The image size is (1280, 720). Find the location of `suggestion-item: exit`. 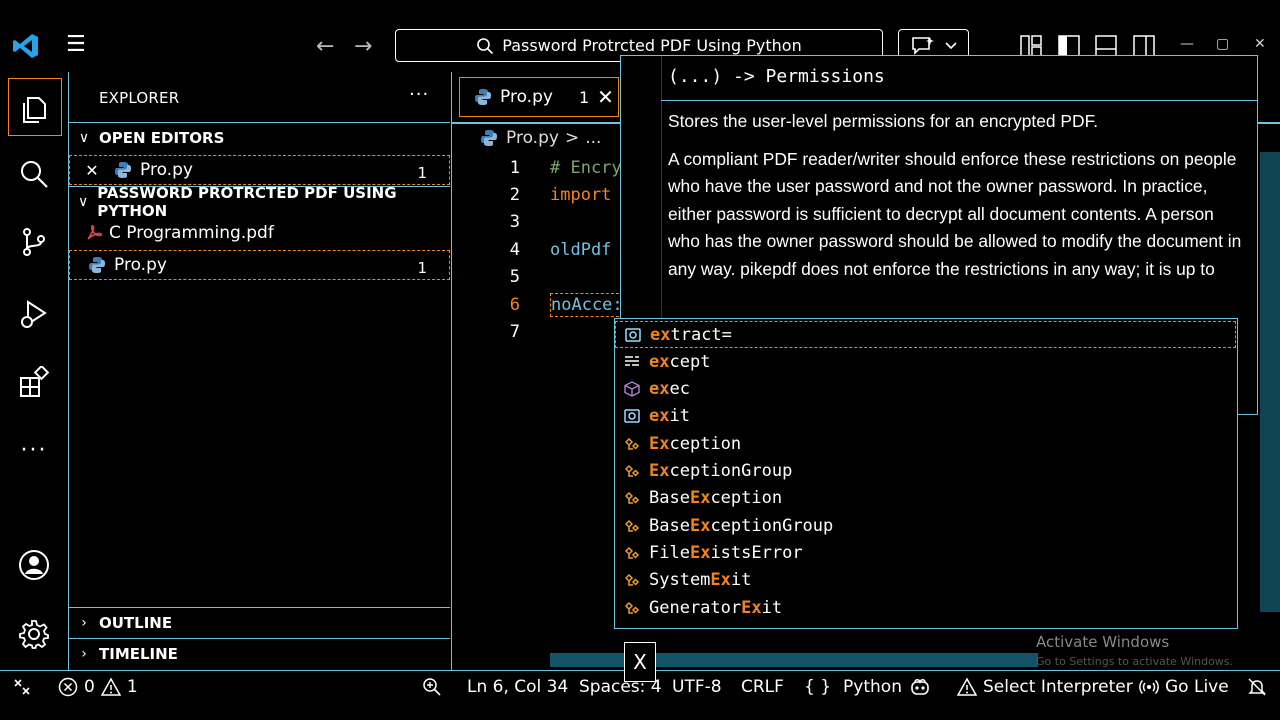

suggestion-item: exit is located at coordinates (925, 416).